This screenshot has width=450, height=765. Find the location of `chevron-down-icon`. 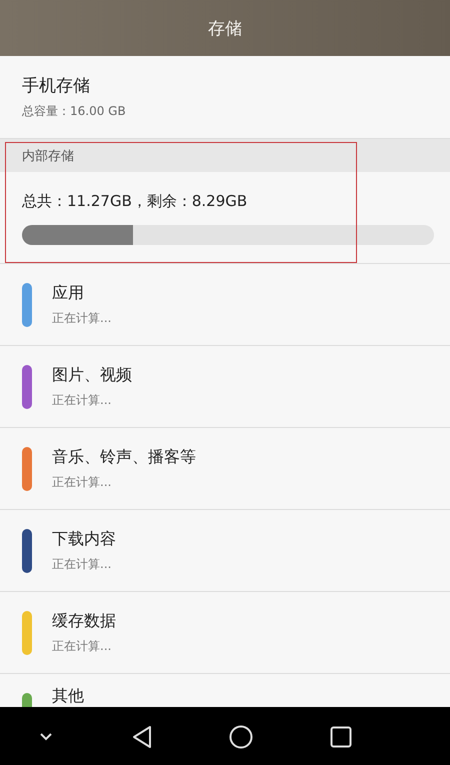

chevron-down-icon is located at coordinates (46, 737).